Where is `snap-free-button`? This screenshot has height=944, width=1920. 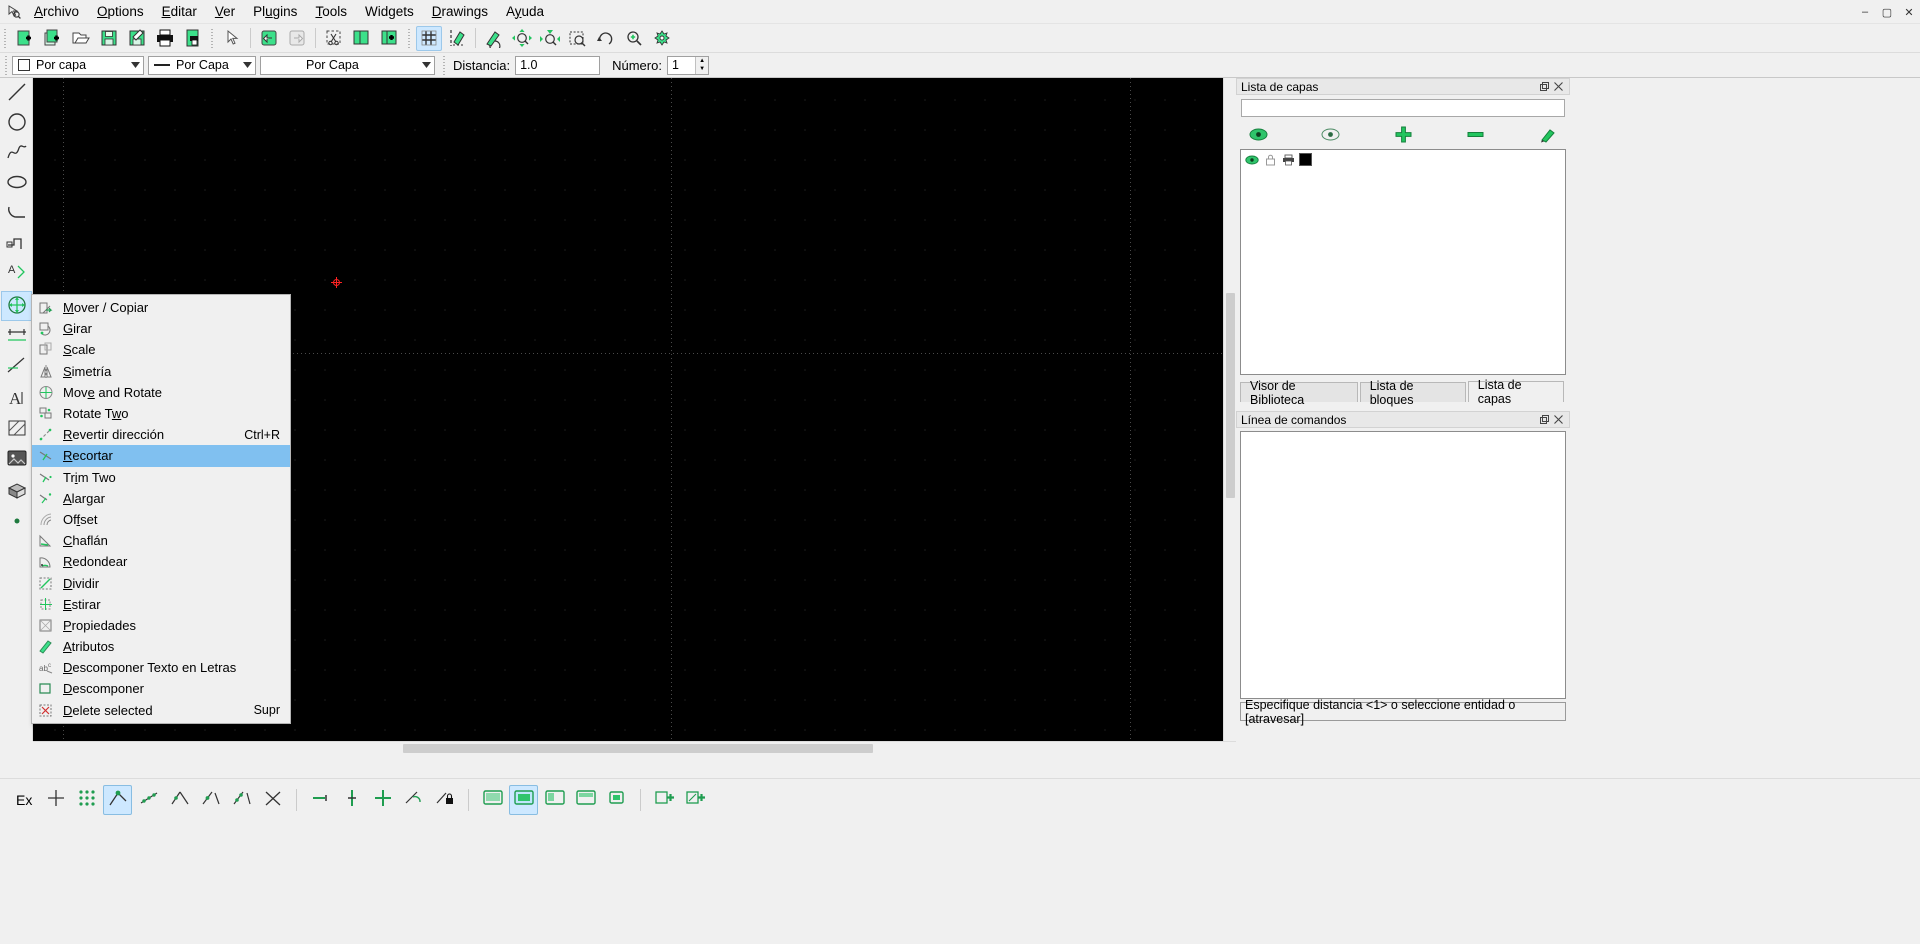
snap-free-button is located at coordinates (55, 800).